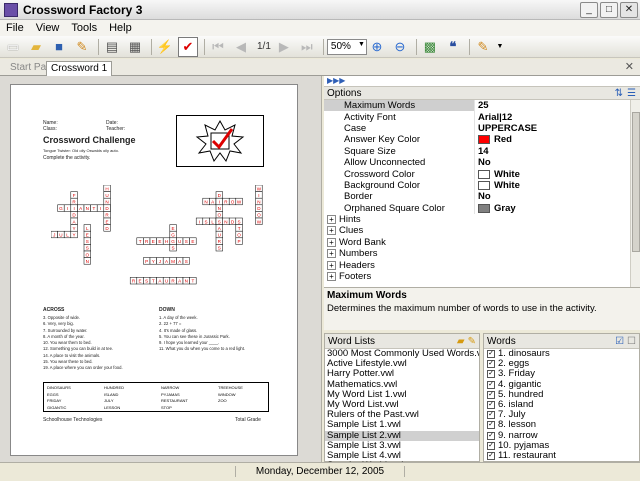  I want to click on class-label: Class:, so click(50, 129).